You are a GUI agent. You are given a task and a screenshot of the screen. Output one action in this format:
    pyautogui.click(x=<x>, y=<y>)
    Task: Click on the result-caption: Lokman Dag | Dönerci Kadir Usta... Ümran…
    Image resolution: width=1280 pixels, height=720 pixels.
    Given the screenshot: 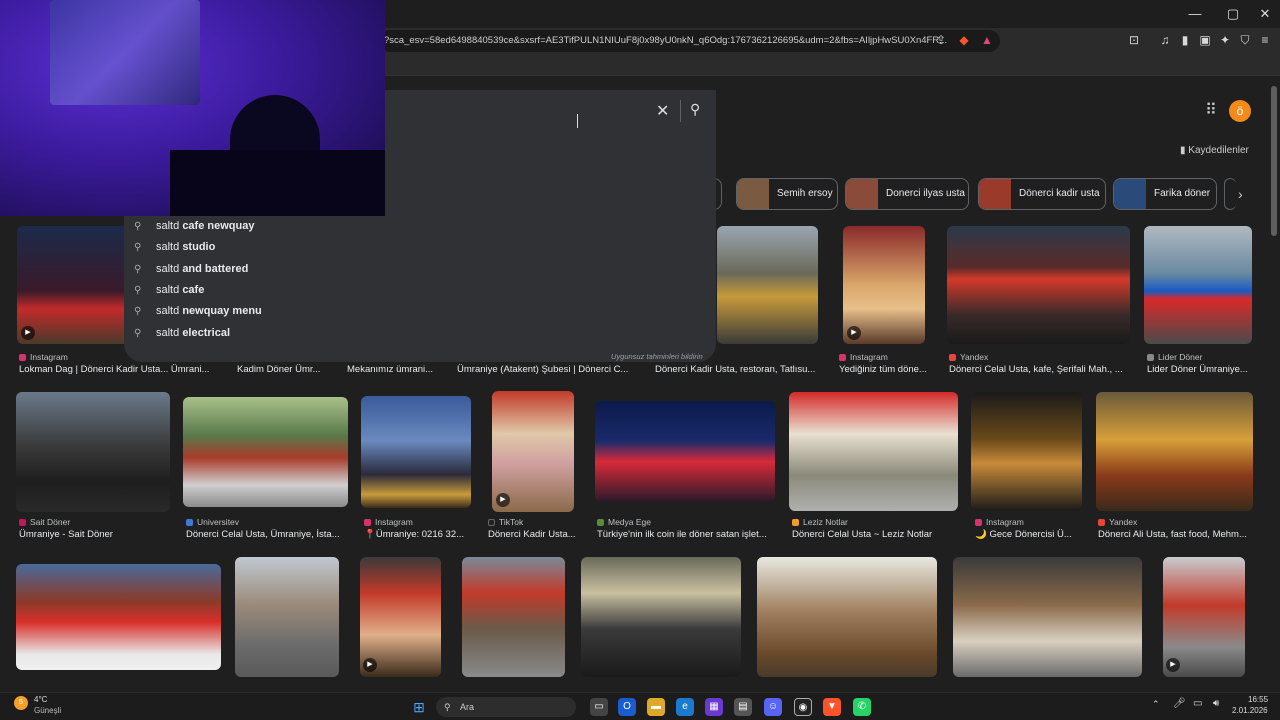 What is the action you would take?
    pyautogui.click(x=126, y=369)
    